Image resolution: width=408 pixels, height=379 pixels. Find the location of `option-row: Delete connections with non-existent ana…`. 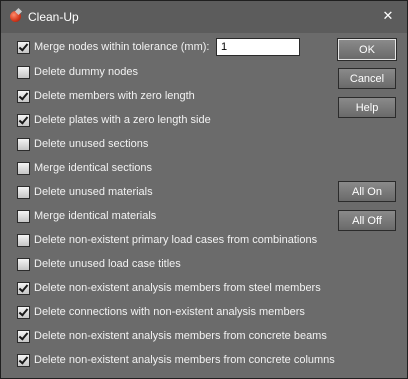

option-row: Delete connections with non-existent ana… is located at coordinates (161, 312).